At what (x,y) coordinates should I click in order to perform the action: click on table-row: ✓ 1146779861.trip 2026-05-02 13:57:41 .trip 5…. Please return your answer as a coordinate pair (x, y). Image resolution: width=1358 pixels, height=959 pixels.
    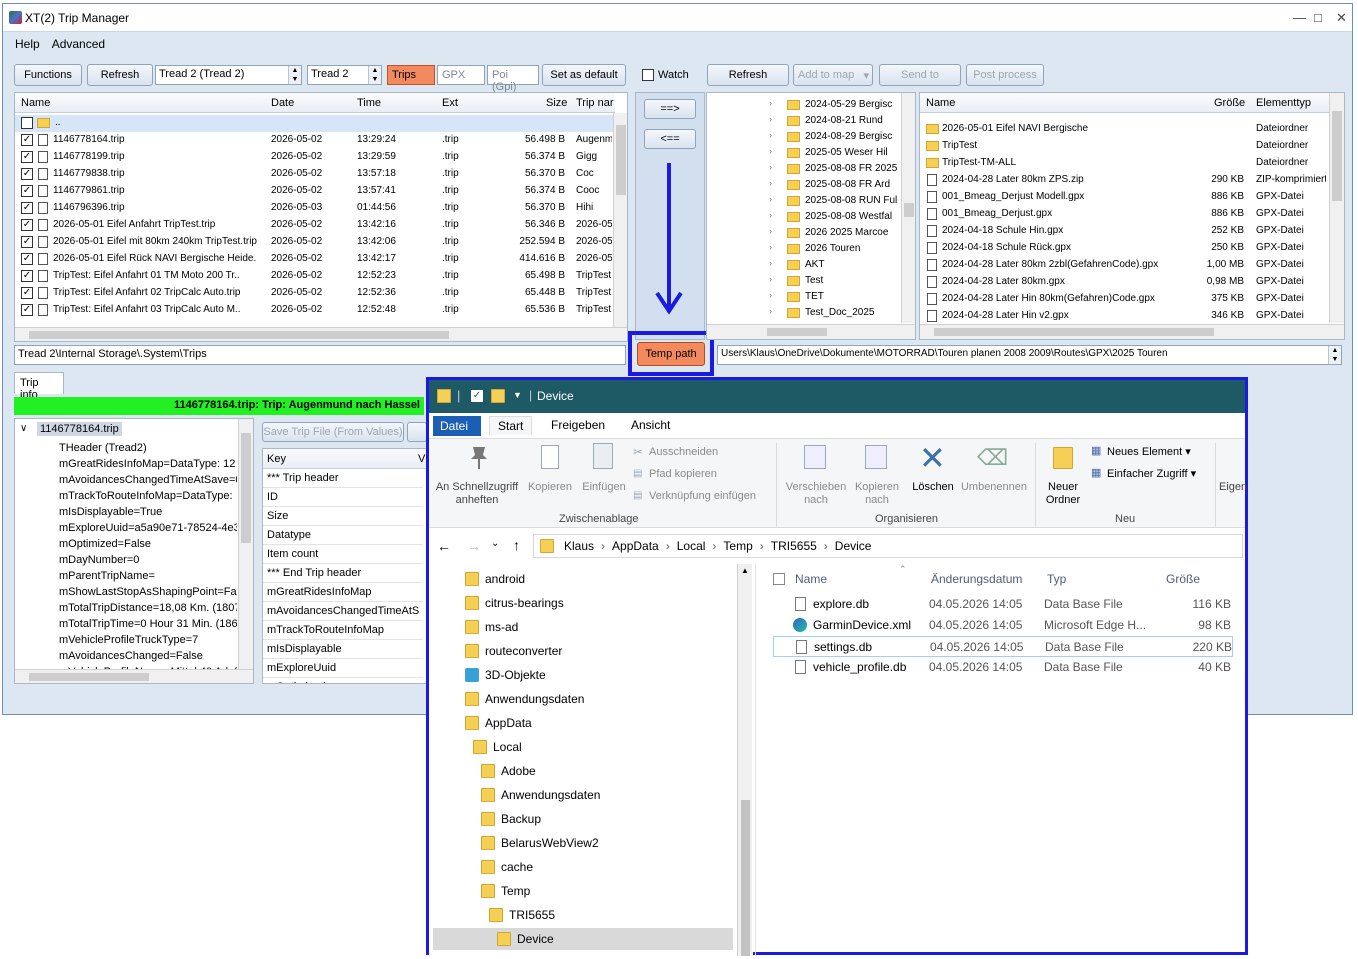
    Looking at the image, I should click on (315, 191).